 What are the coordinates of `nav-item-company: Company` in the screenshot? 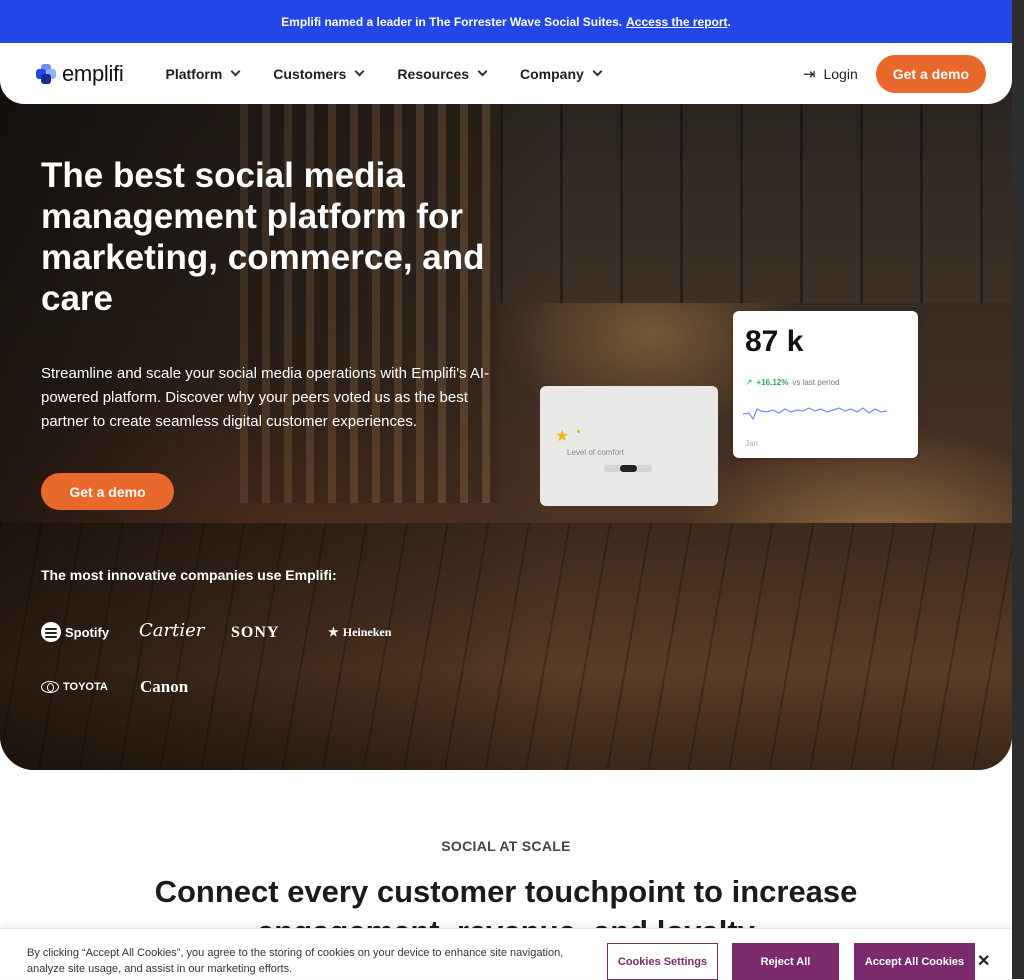 It's located at (561, 73).